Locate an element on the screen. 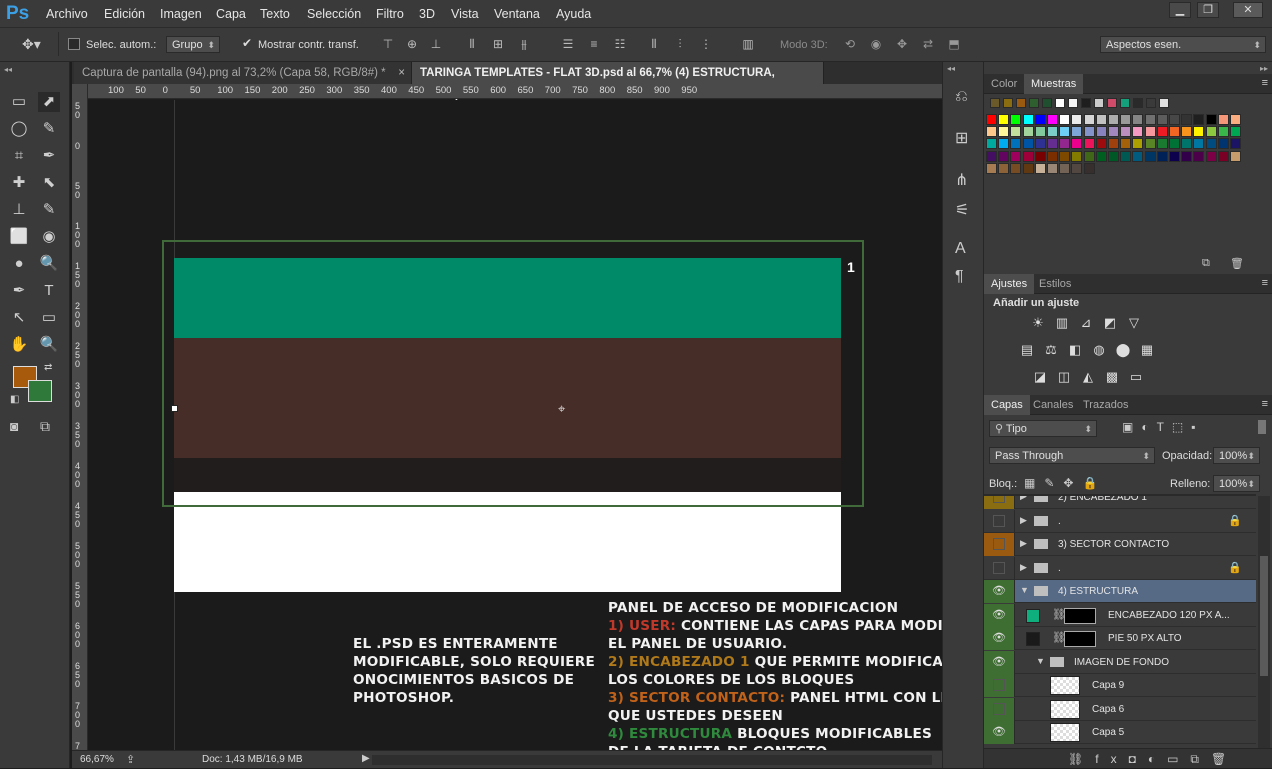 The height and width of the screenshot is (769, 1272). mode3d-icon-4: ⬒ is located at coordinates (954, 44).